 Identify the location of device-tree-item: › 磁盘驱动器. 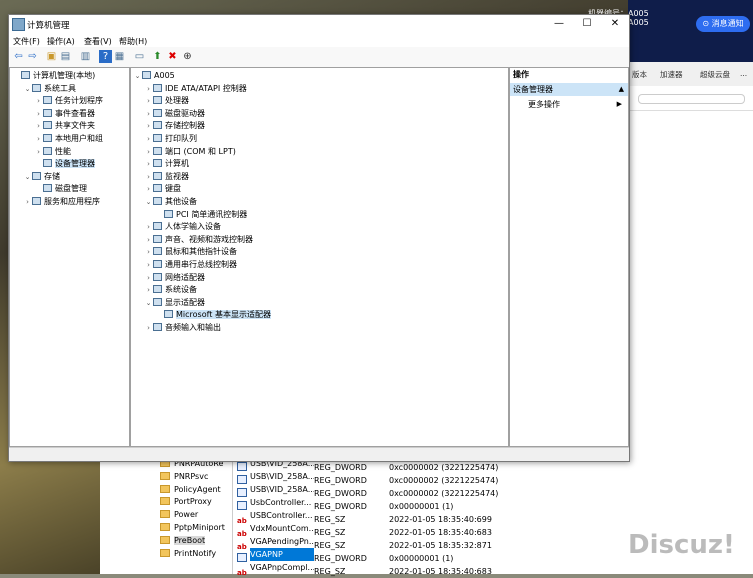
(174, 114).